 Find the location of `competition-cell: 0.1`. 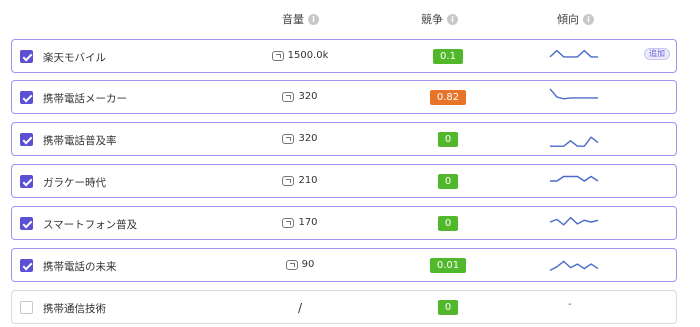

competition-cell: 0.1 is located at coordinates (448, 56).